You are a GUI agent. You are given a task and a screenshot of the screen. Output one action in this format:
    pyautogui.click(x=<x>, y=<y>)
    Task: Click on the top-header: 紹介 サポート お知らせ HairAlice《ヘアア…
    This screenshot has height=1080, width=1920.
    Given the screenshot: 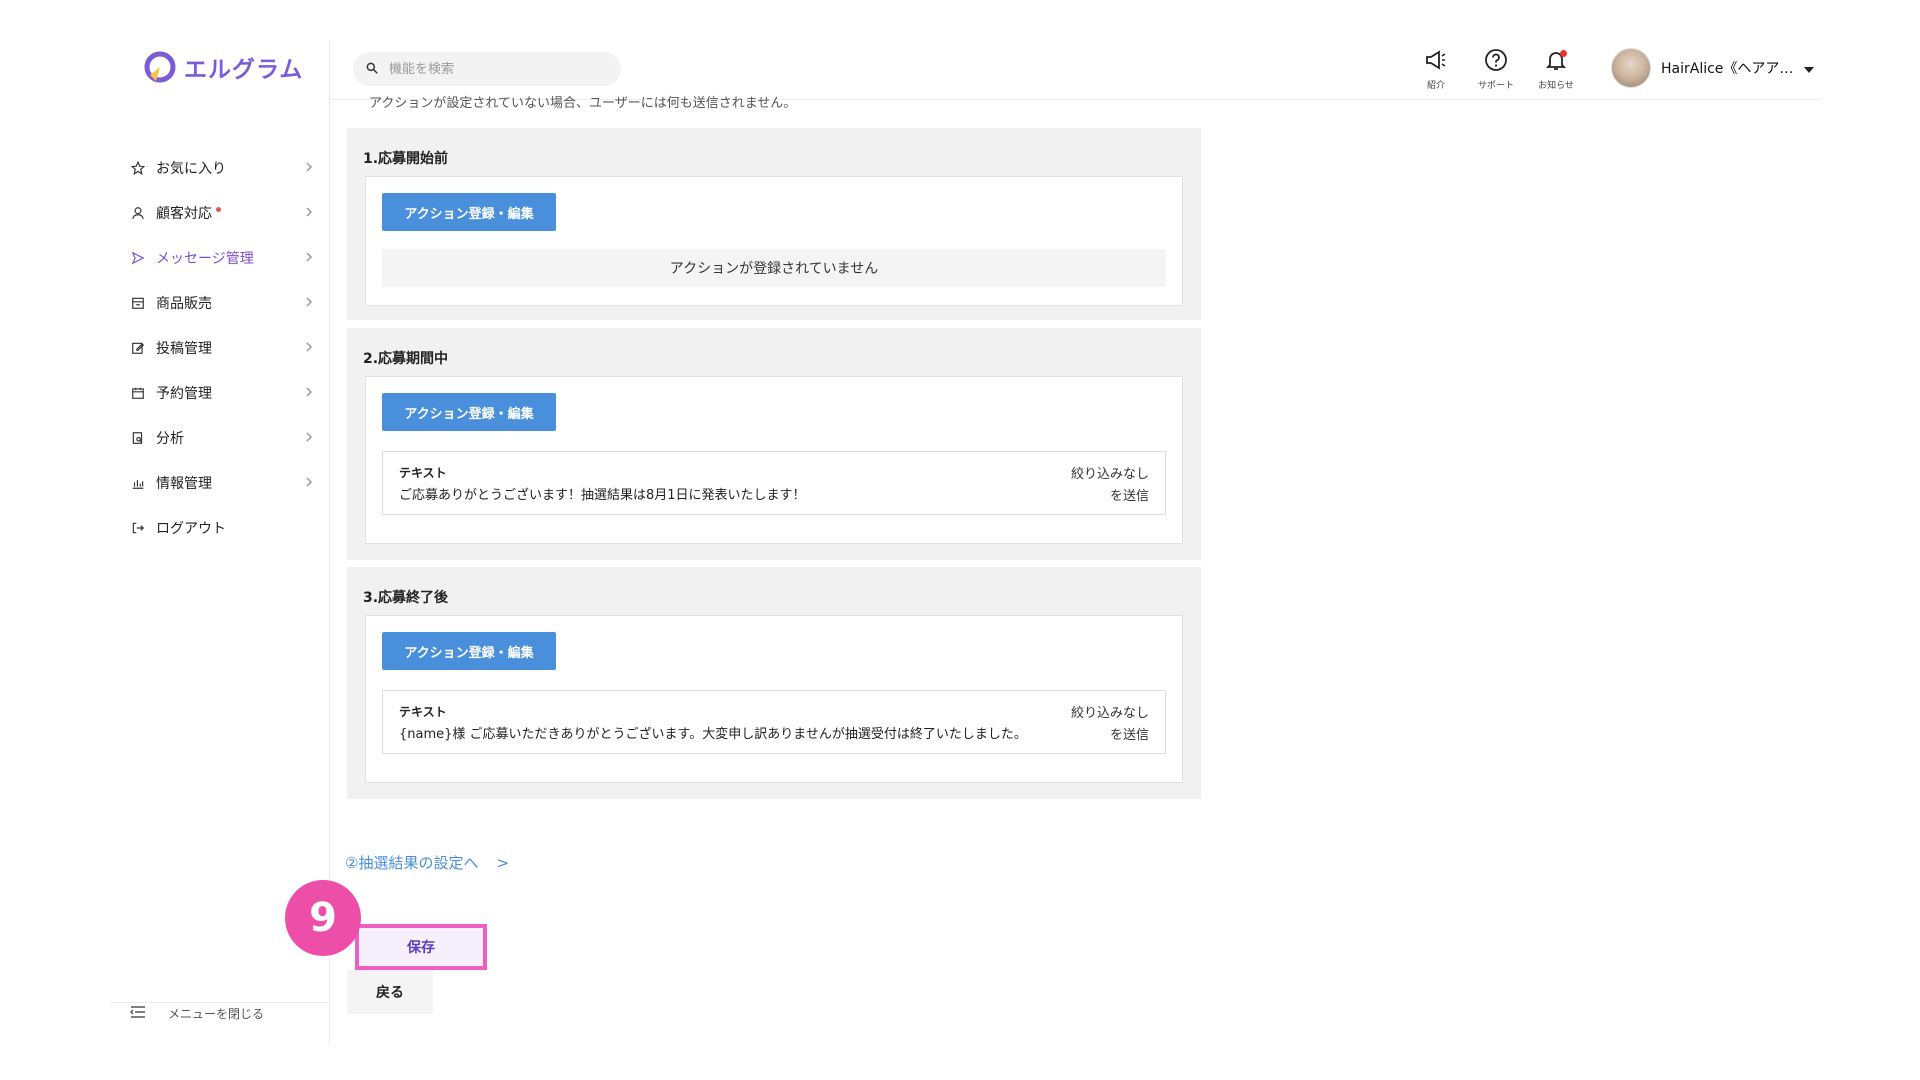 What is the action you would take?
    pyautogui.click(x=1076, y=70)
    